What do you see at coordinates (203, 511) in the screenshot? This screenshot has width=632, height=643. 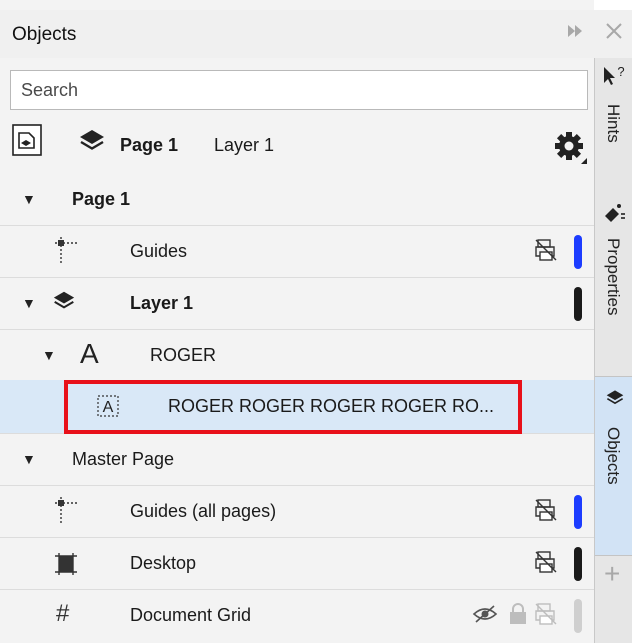 I see `guides-all-pages-label: Guides (all pages)` at bounding box center [203, 511].